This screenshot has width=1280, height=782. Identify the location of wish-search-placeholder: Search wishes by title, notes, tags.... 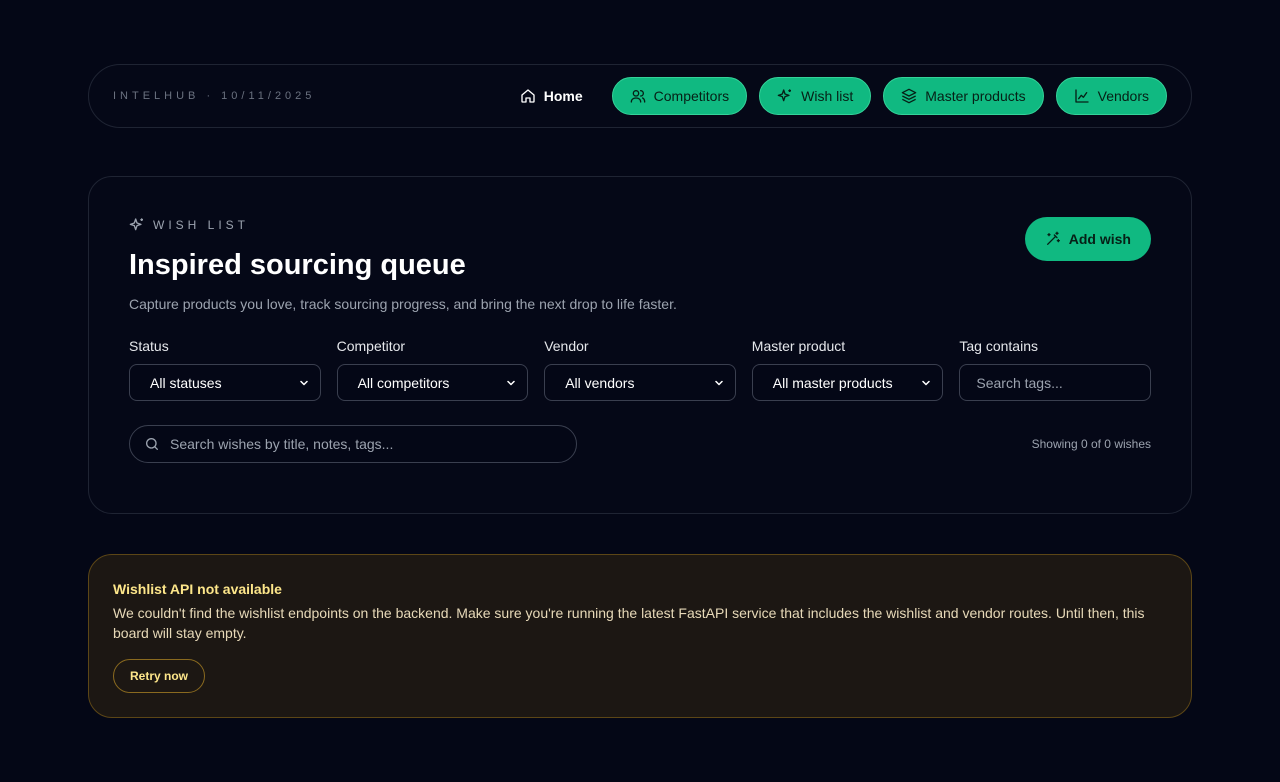
(282, 444).